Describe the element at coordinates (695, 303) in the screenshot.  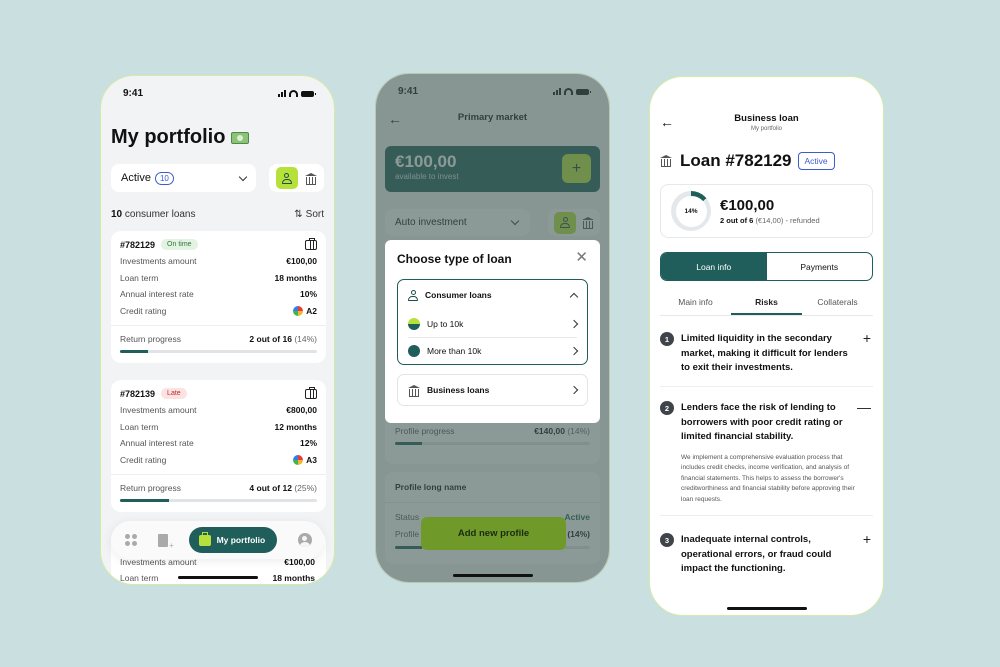
I see `tab-main-info: Main info` at that location.